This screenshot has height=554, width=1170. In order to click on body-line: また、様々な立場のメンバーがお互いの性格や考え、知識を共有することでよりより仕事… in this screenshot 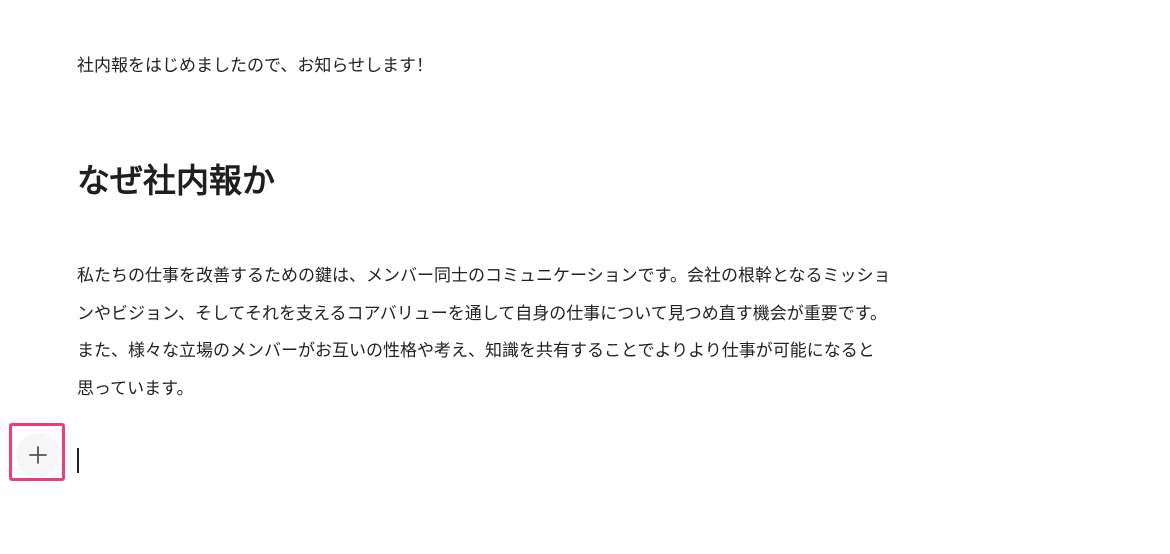, I will do `click(476, 351)`.